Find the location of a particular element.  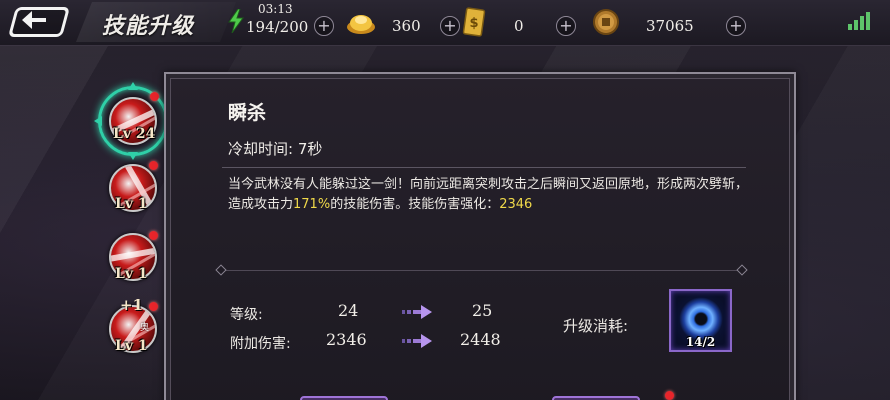

ticket-icon: $ is located at coordinates (474, 22).